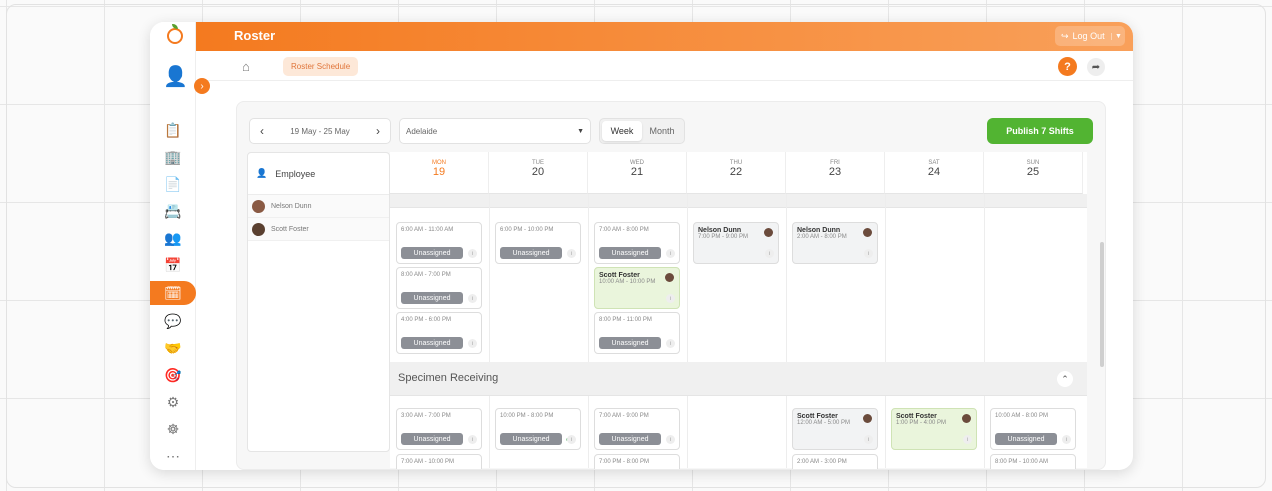 The height and width of the screenshot is (491, 1272). I want to click on nav-roster-icon: 🗓, so click(173, 293).